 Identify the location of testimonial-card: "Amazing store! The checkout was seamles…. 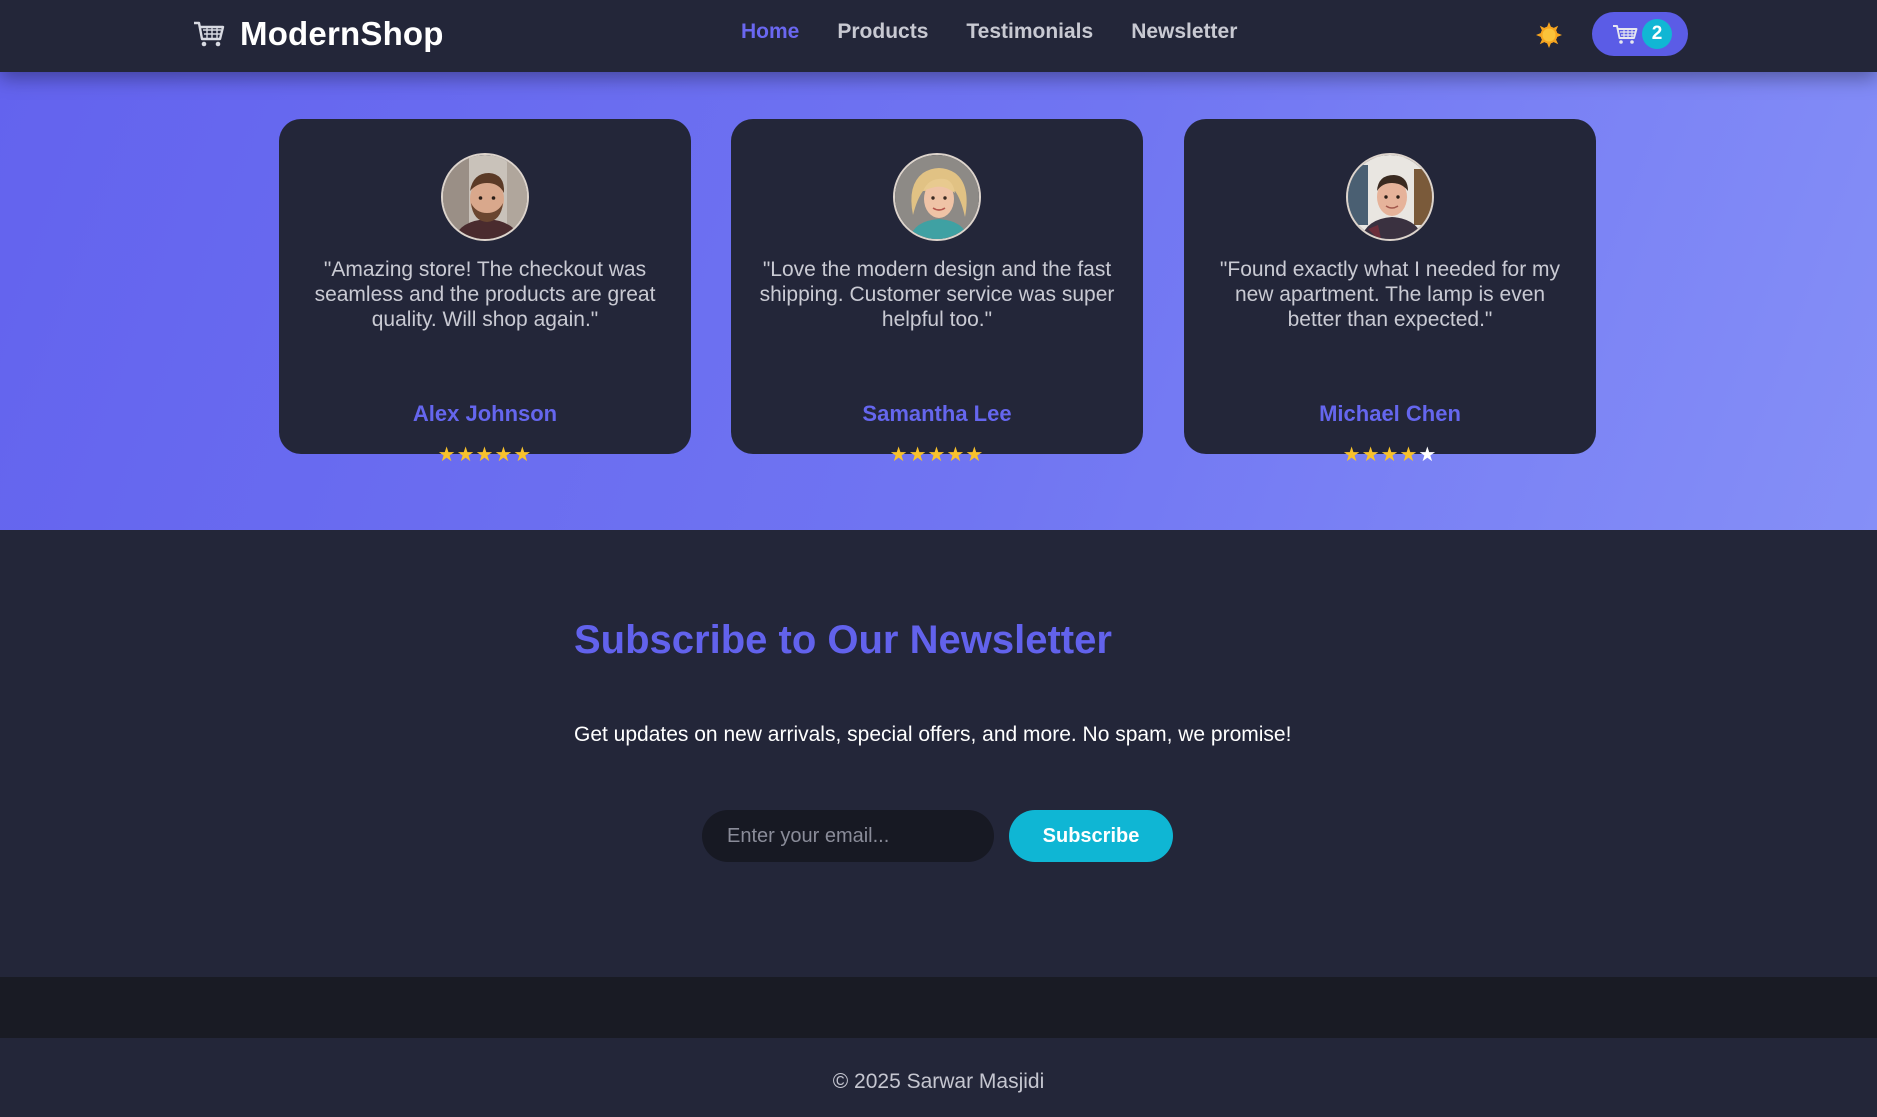
(485, 292).